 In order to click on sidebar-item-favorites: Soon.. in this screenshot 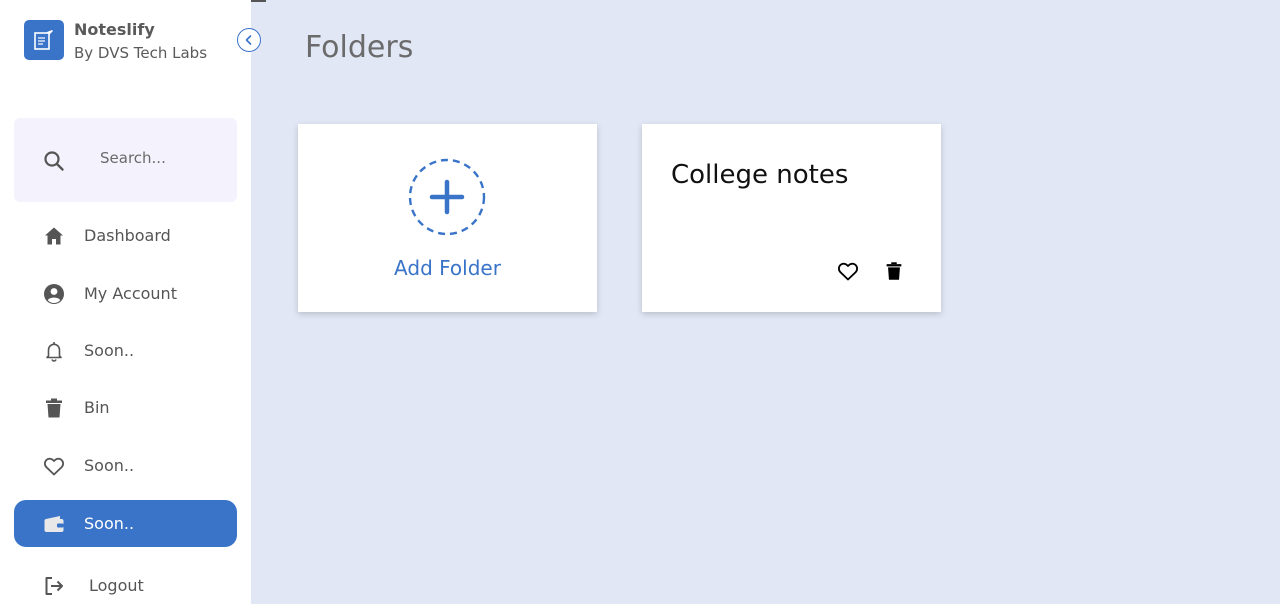, I will do `click(125, 465)`.